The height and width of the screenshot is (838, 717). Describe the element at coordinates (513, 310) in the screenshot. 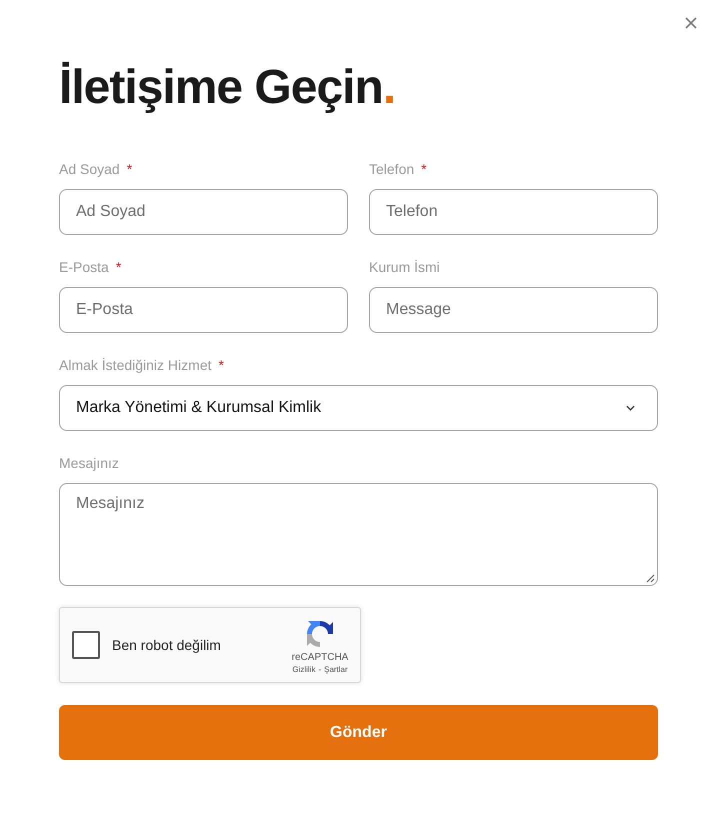

I see `text-input: Message` at that location.